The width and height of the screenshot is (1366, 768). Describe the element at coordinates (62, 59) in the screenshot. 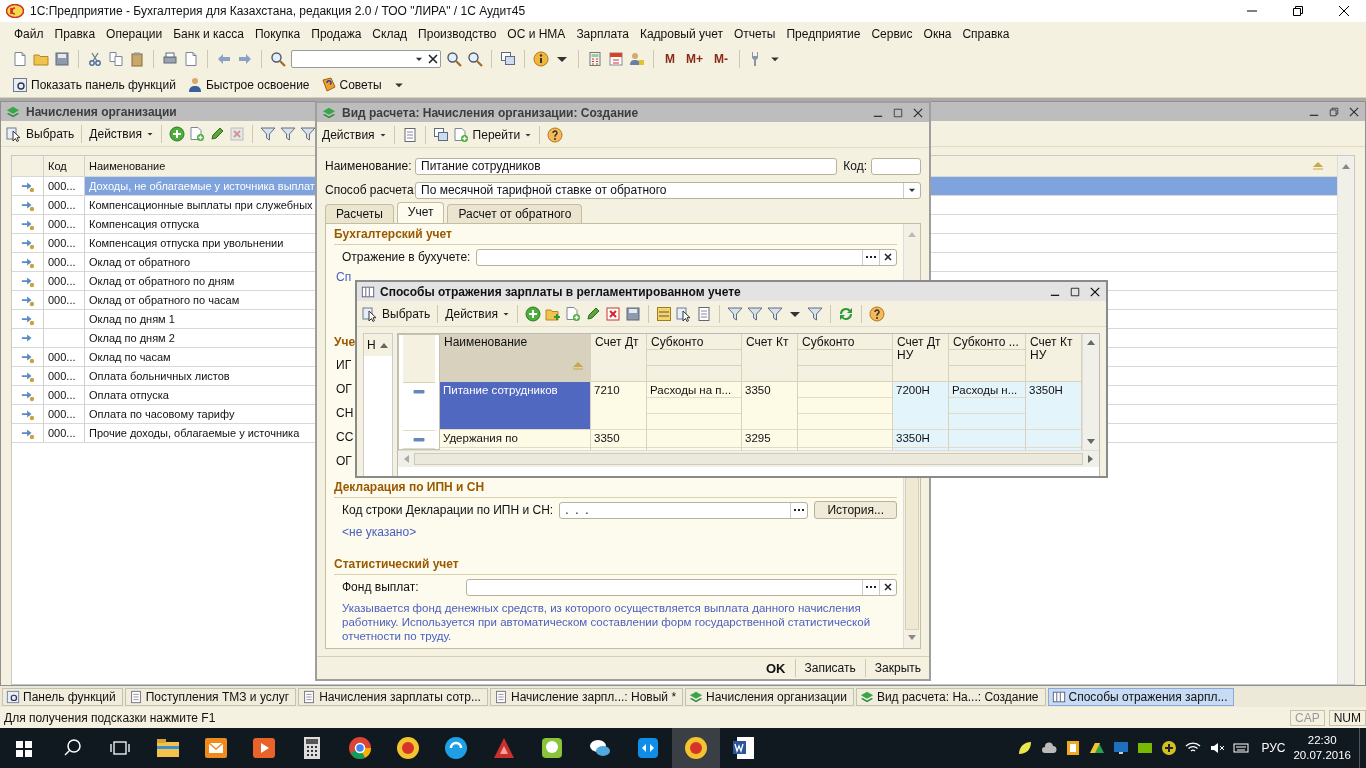

I see `save-icon` at that location.